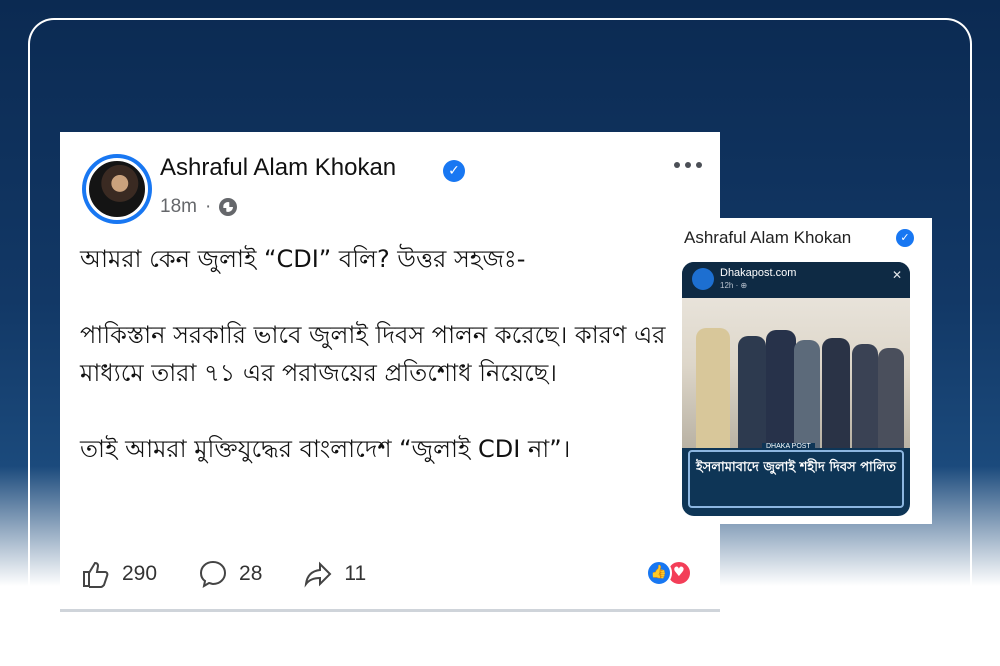 The image size is (1000, 666). I want to click on more-options-button, so click(688, 165).